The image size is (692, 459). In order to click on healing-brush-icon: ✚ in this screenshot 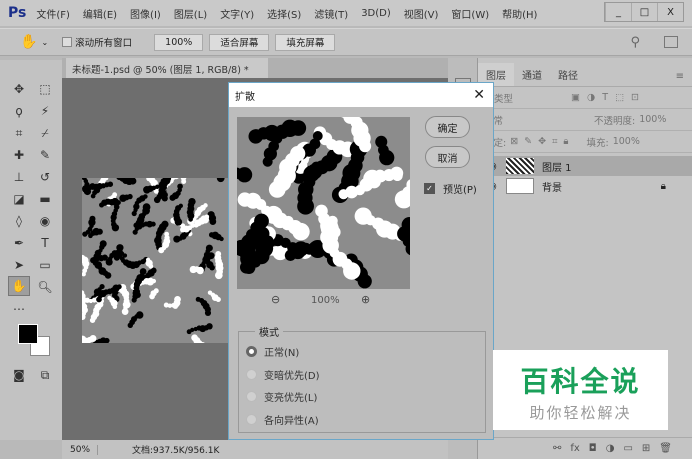, I will do `click(19, 155)`.